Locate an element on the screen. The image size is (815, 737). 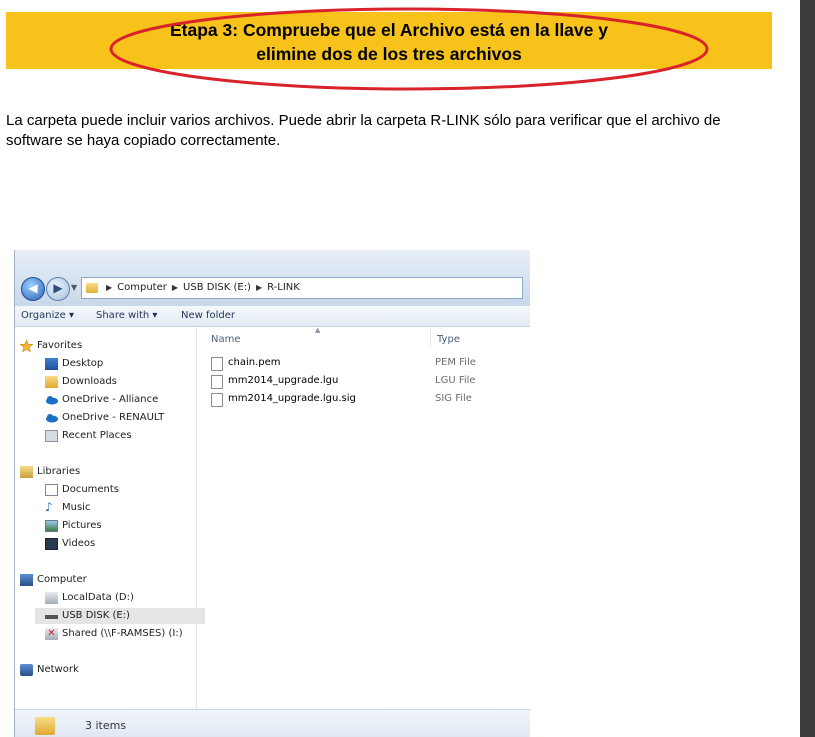
documents-icon is located at coordinates (51, 490).